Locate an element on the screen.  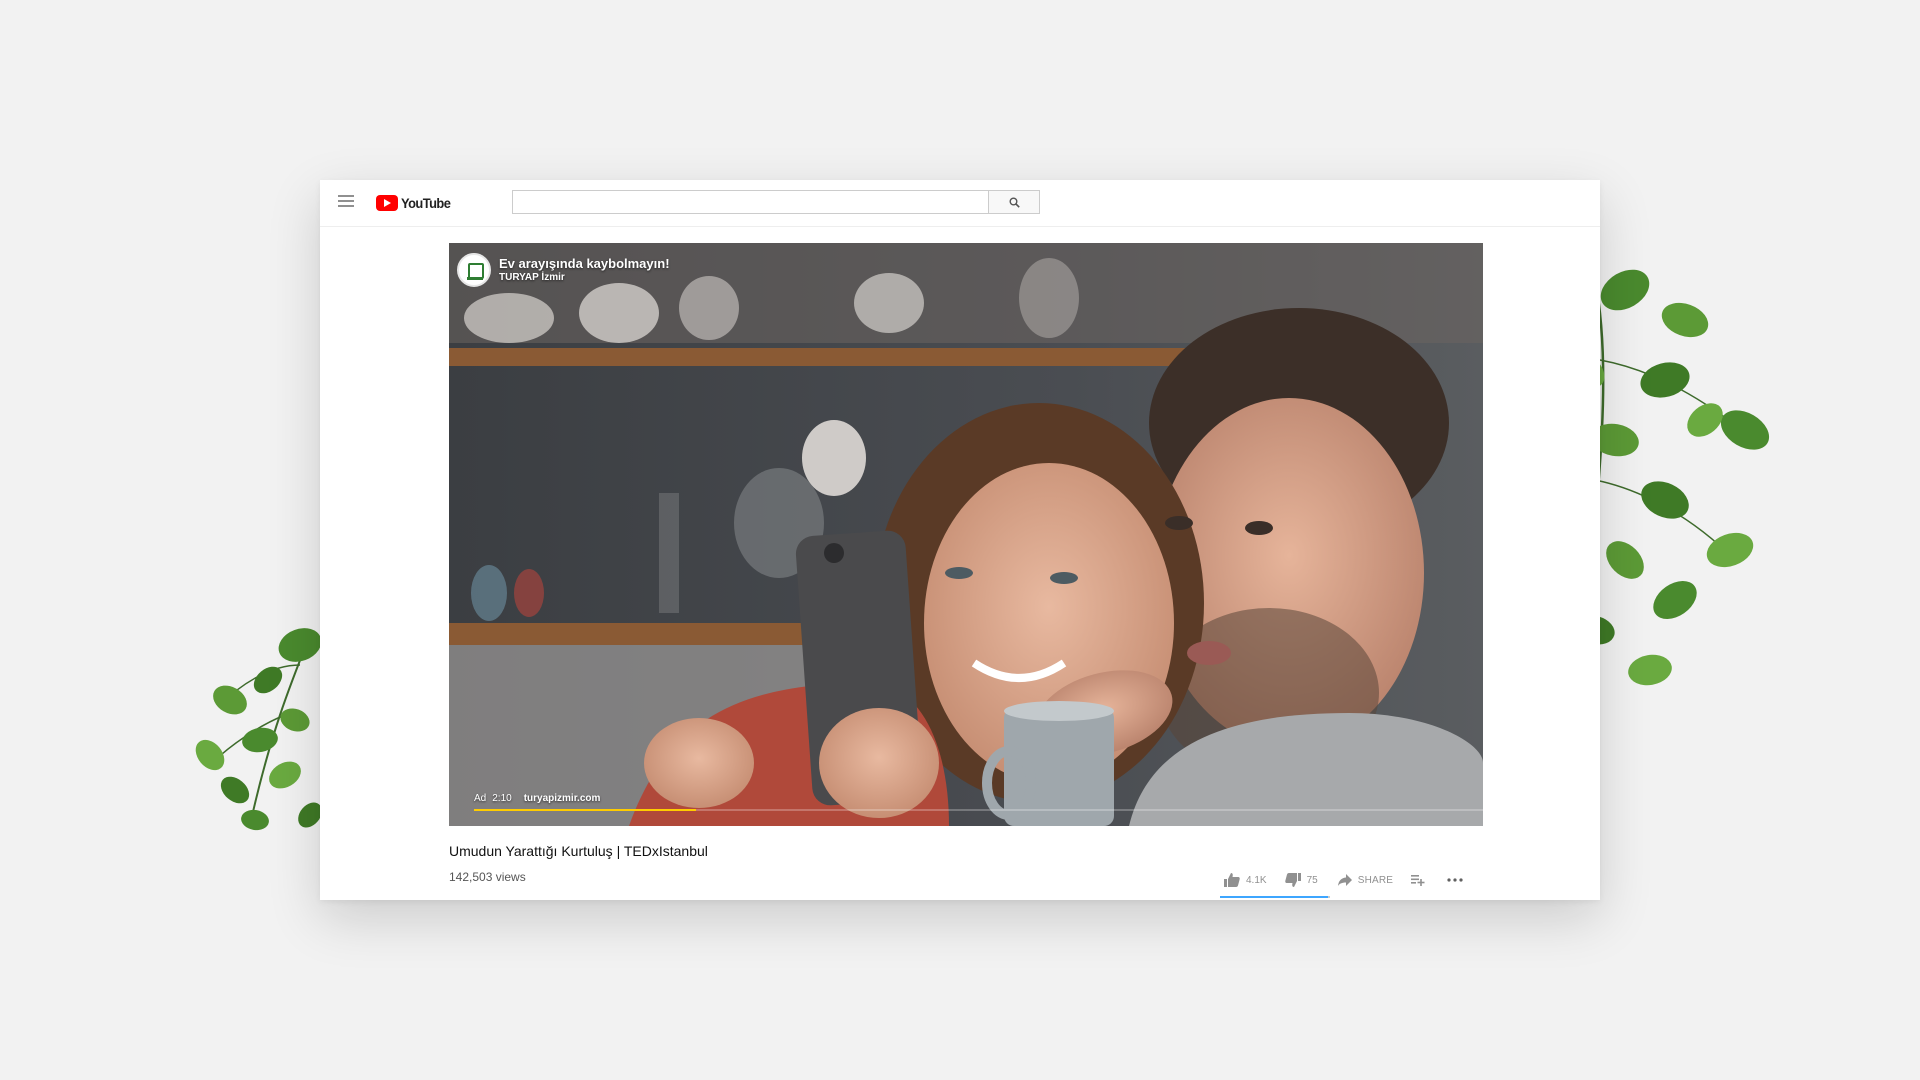
ad-header: Ev arayışında kaybolmayın! TURYAP İzmir is located at coordinates (563, 270).